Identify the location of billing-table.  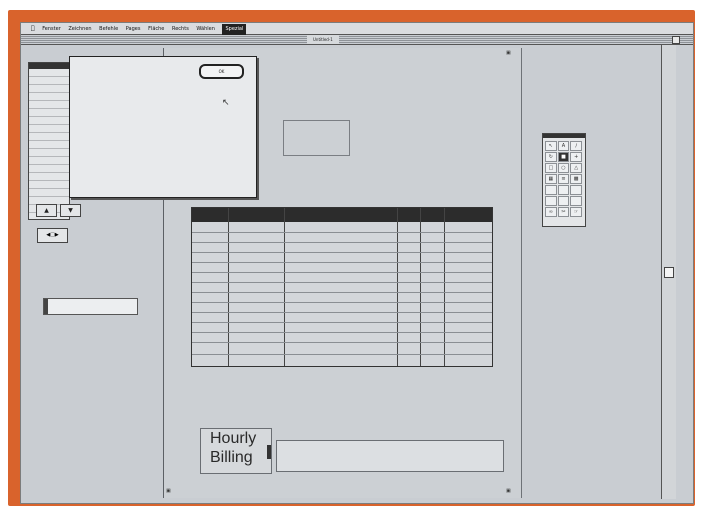
(342, 287).